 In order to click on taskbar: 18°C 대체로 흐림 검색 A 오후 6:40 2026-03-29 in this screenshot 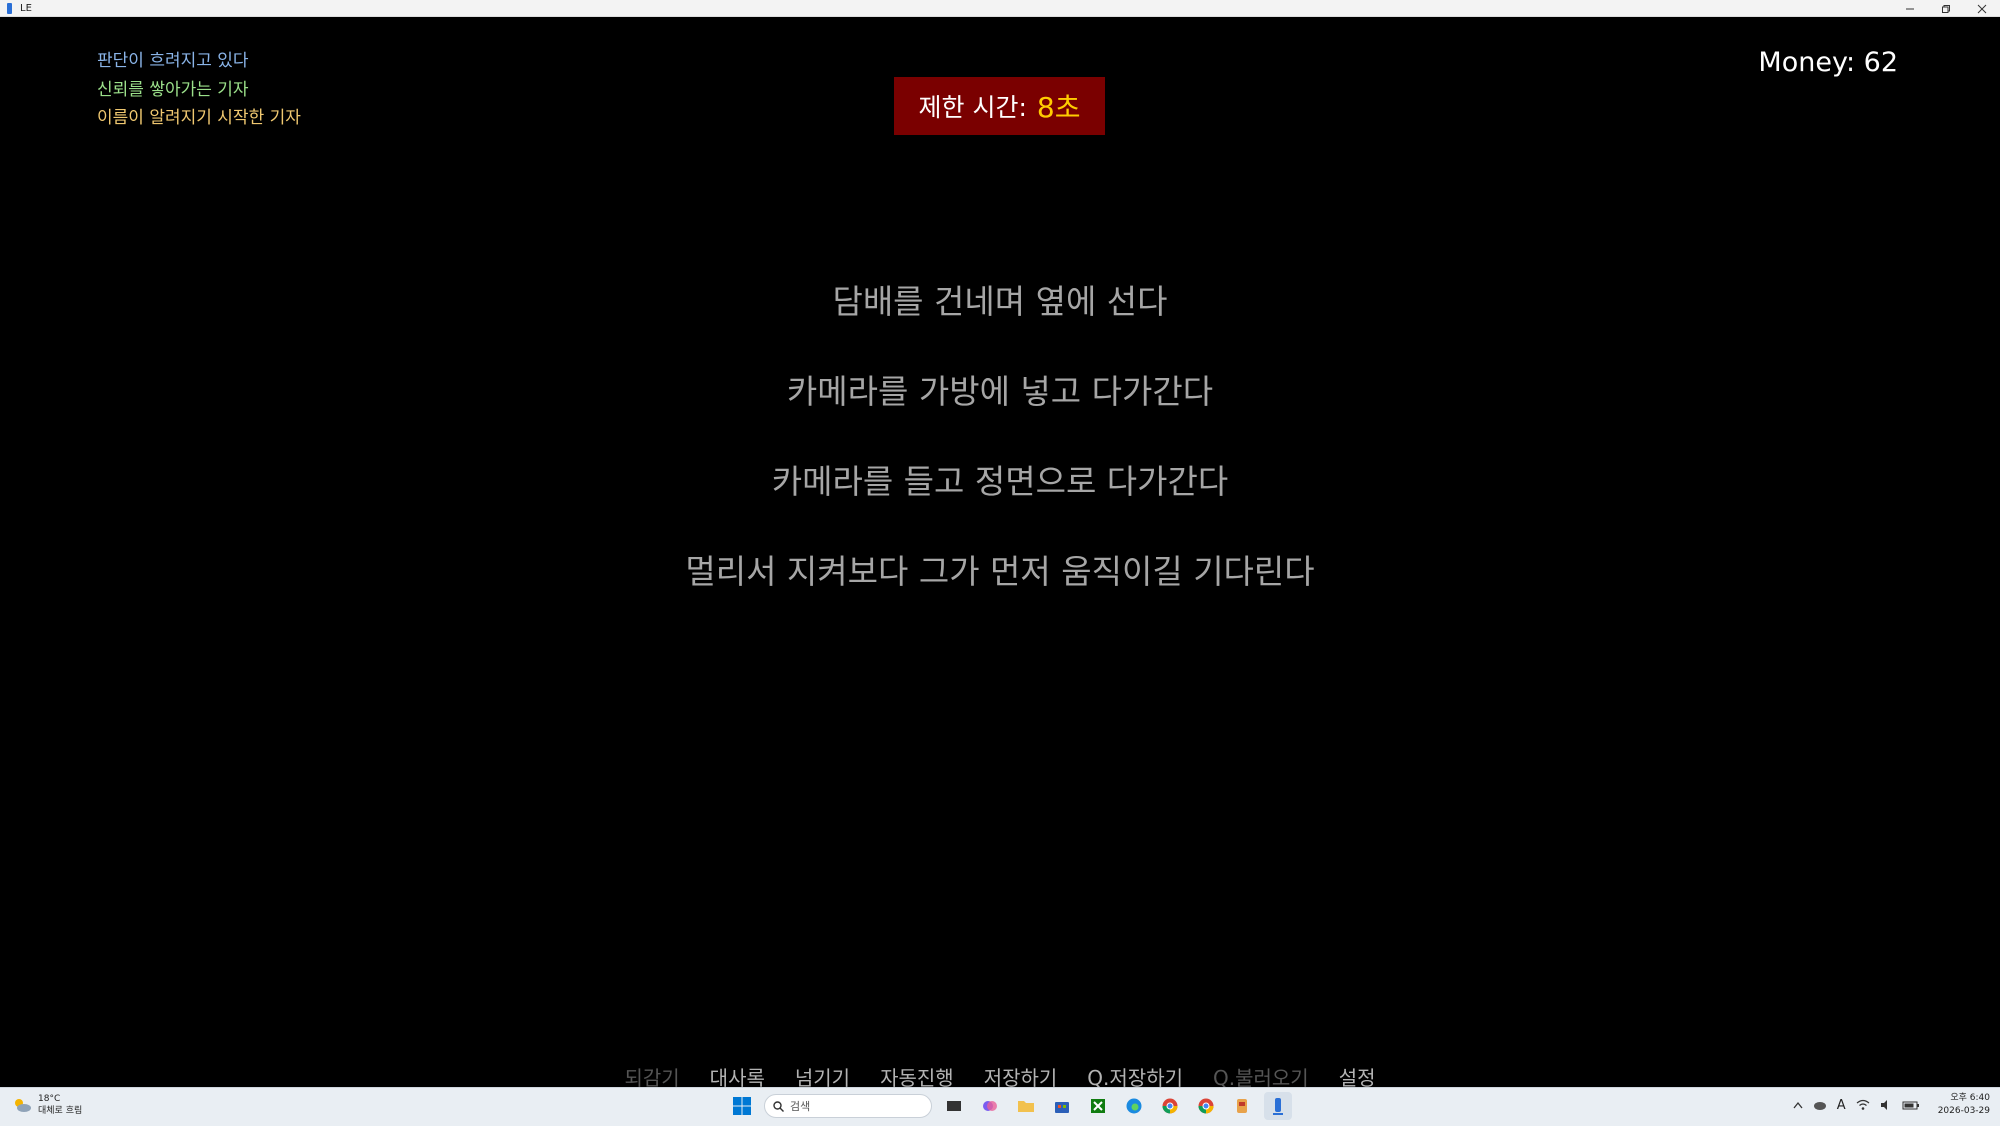, I will do `click(1000, 1106)`.